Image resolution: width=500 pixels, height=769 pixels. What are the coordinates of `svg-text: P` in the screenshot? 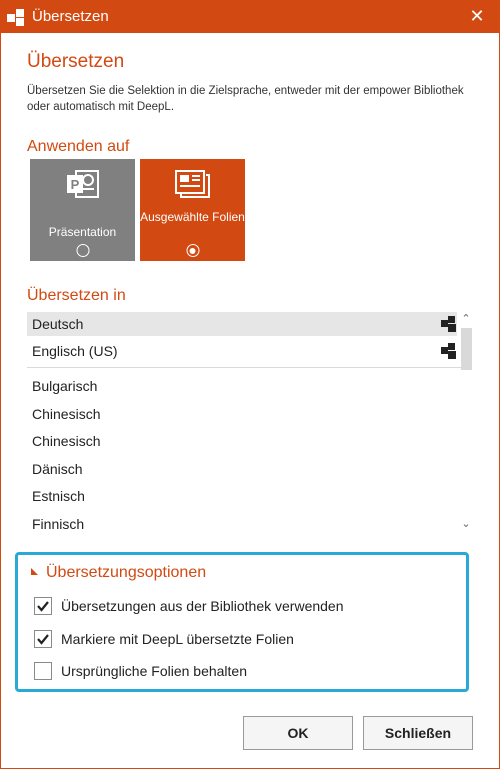 It's located at (74, 184).